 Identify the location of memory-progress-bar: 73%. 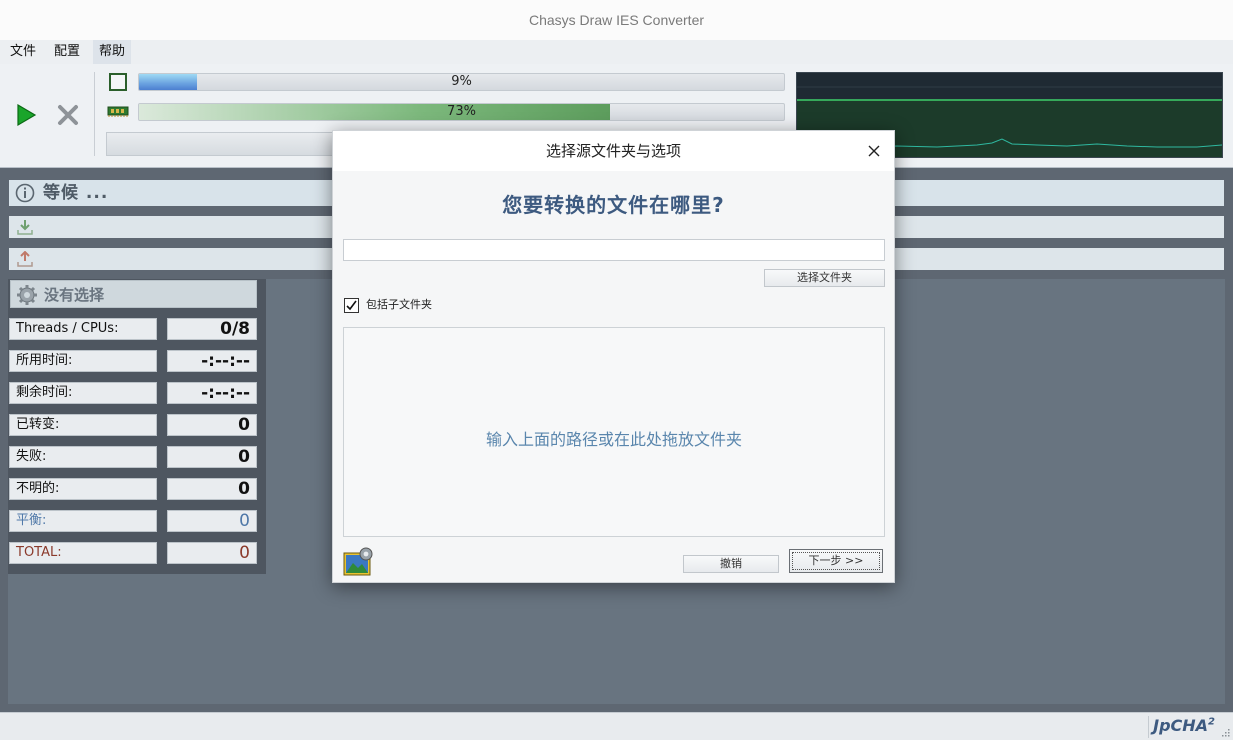
(461, 112).